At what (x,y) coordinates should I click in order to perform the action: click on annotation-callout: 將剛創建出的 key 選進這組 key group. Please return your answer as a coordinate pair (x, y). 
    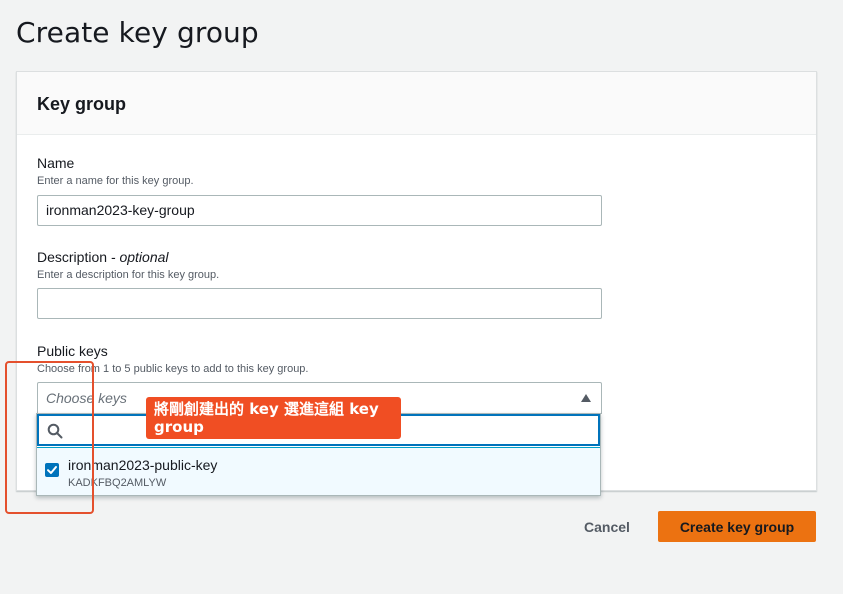
    Looking at the image, I should click on (273, 418).